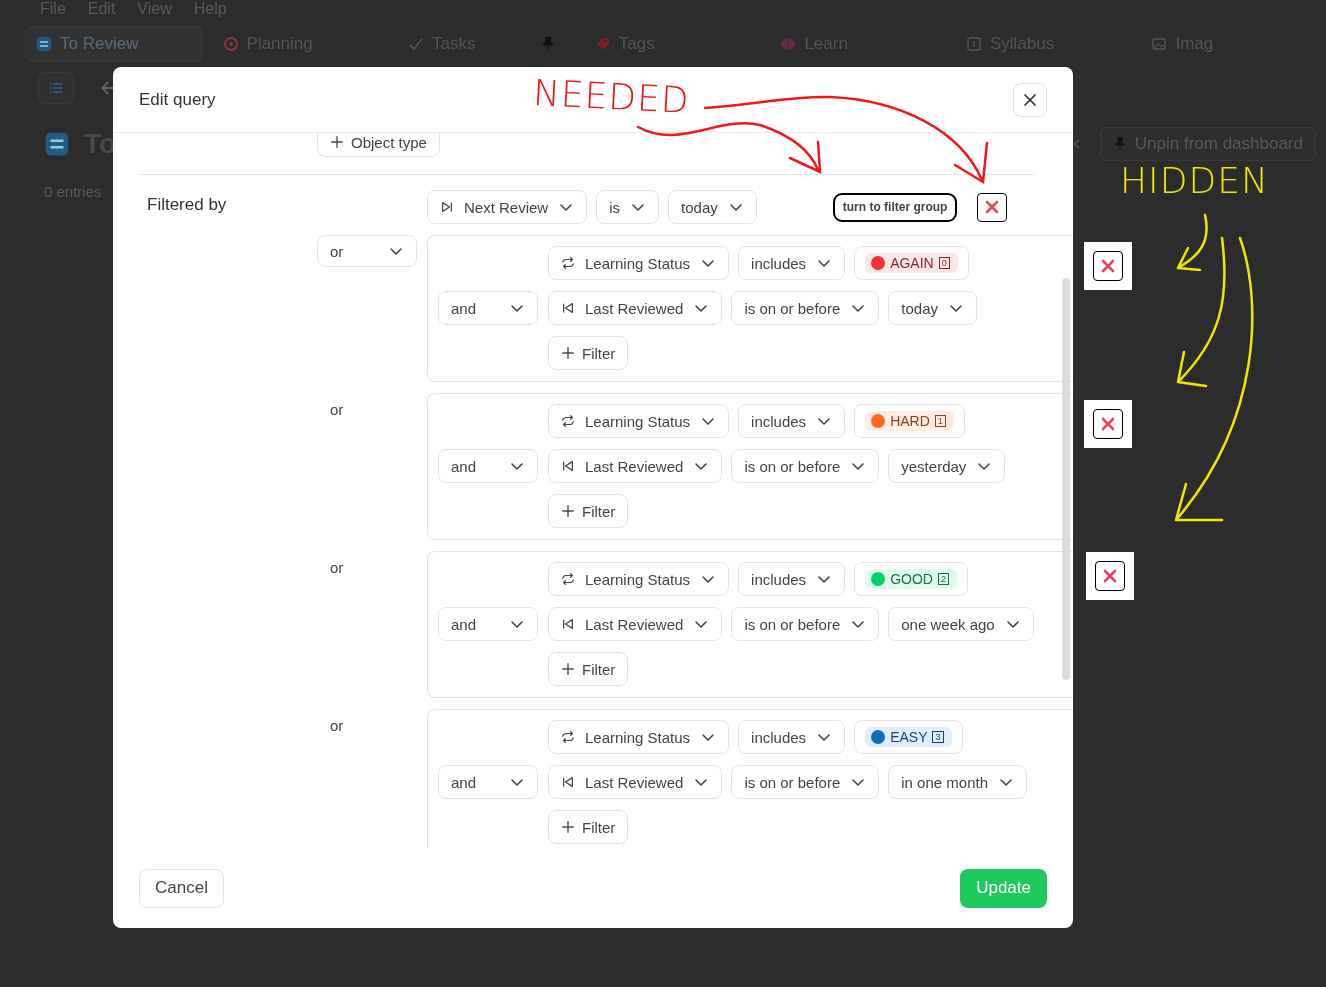 The width and height of the screenshot is (1326, 987). I want to click on skip-forward-icon, so click(447, 207).